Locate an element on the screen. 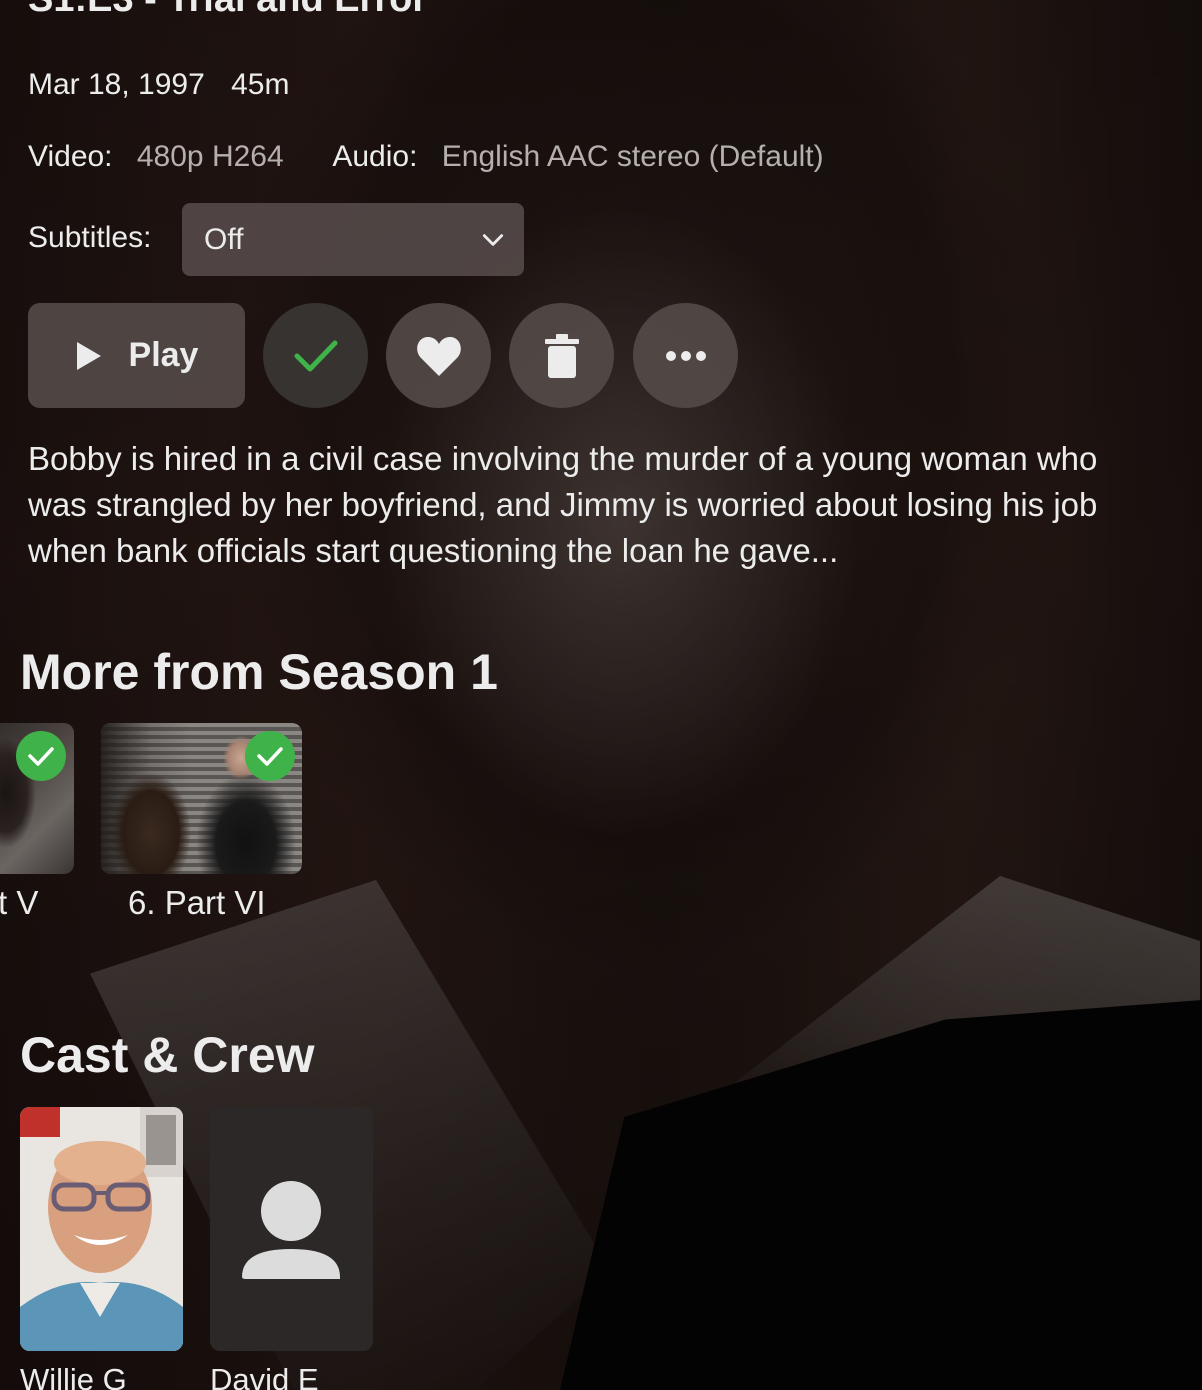 This screenshot has height=1390, width=1202. more-from-season-title: More from Season 1 is located at coordinates (259, 672).